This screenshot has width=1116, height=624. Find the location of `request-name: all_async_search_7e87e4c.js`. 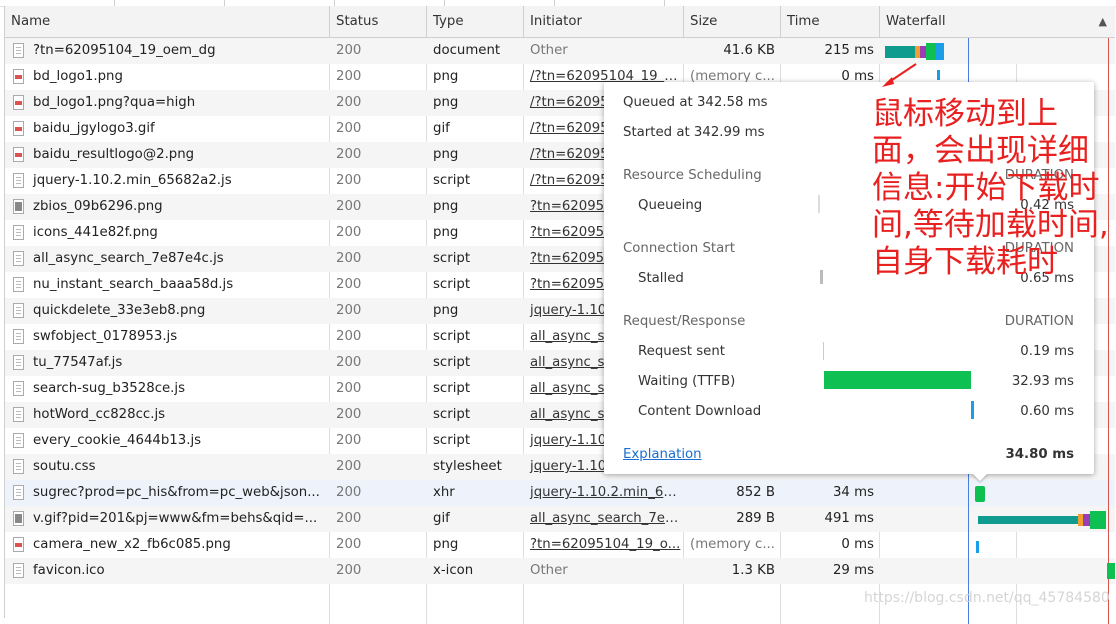

request-name: all_async_search_7e87e4c.js is located at coordinates (167, 259).